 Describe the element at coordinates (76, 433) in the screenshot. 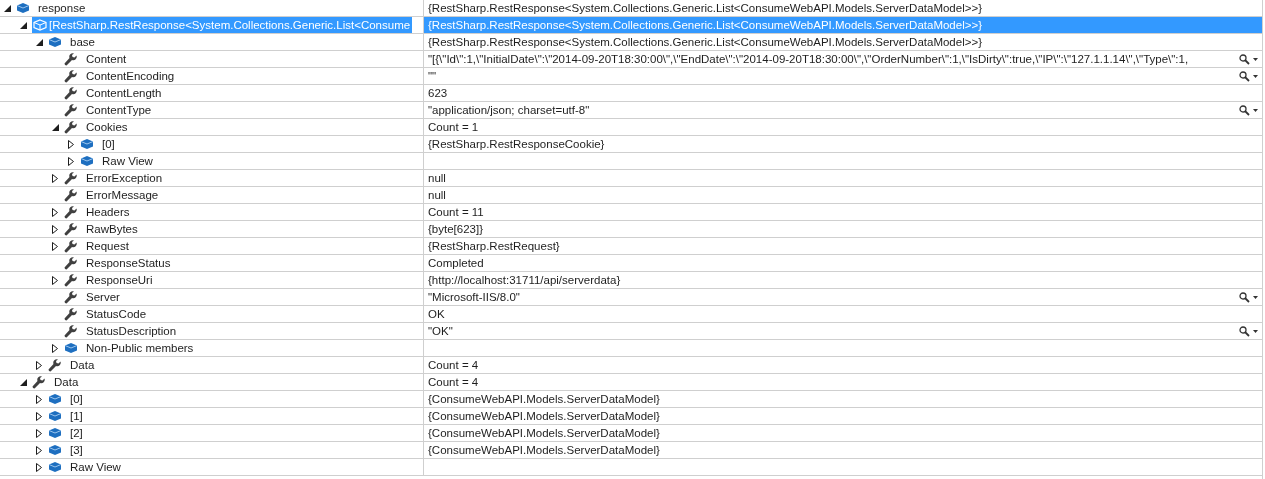

I see `variable-name: [2]` at that location.